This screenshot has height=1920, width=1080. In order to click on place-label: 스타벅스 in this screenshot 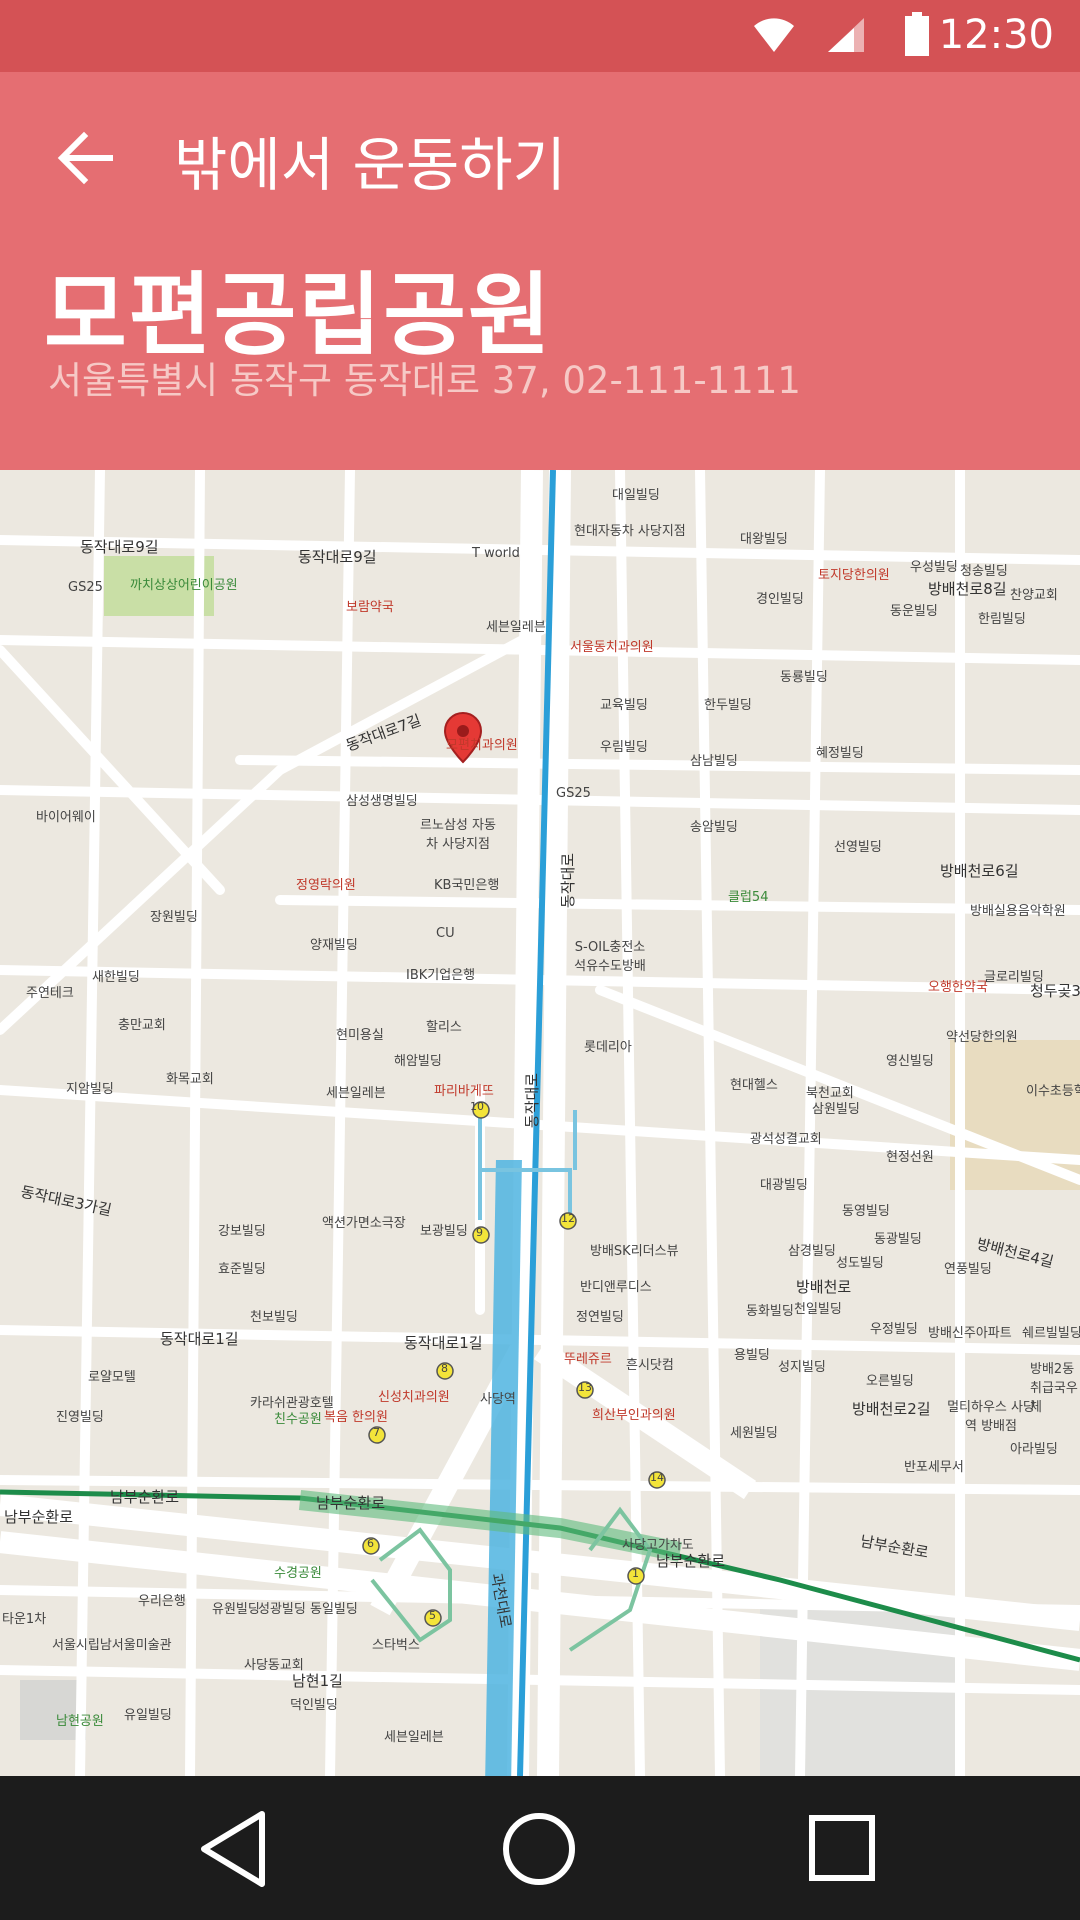, I will do `click(396, 1645)`.